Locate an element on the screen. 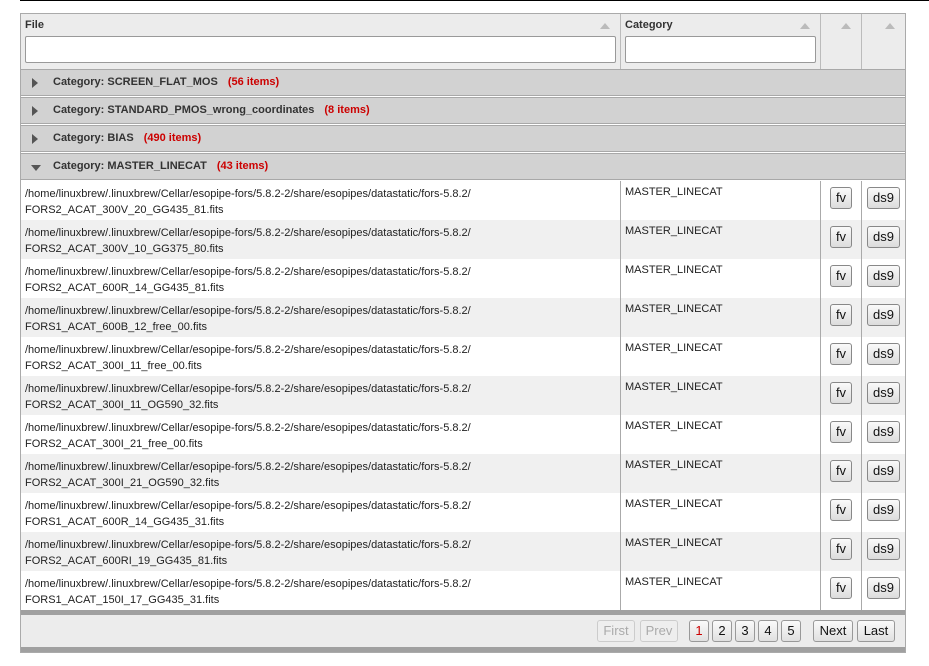  pagination-bar: First Prev 1 2 3 4 5 Next Last is located at coordinates (463, 631).